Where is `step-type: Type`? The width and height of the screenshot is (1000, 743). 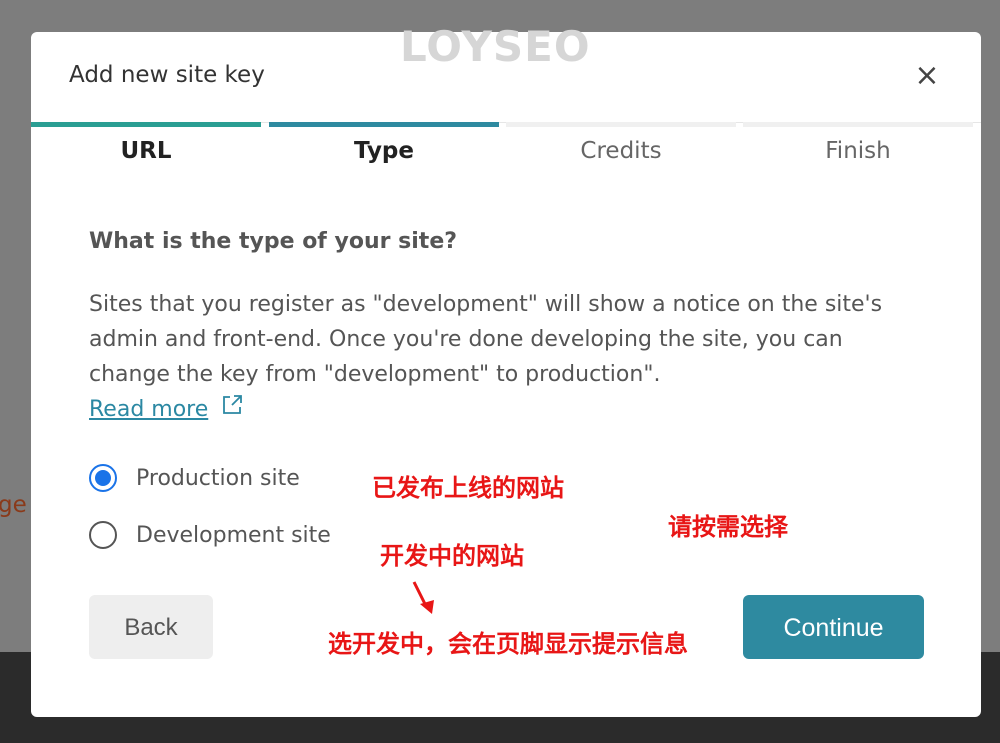
step-type: Type is located at coordinates (384, 144).